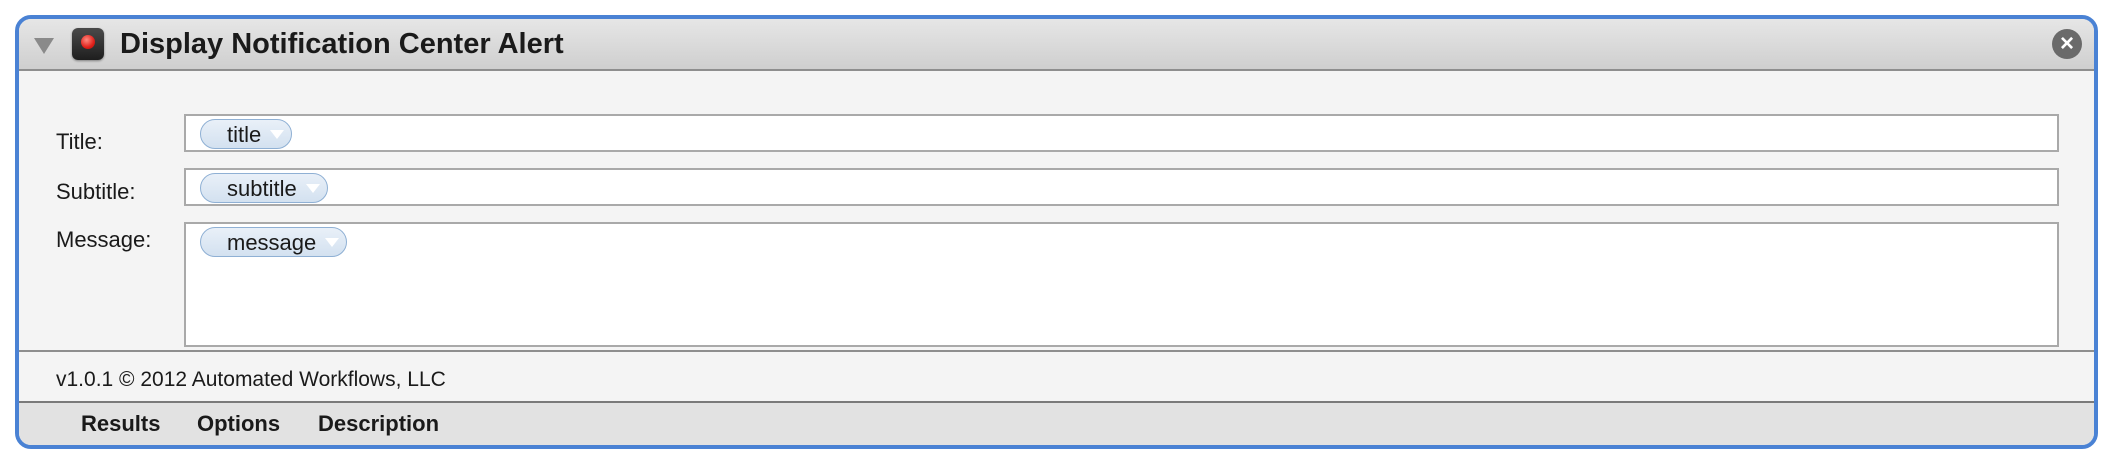 Image resolution: width=2118 pixels, height=468 pixels. Describe the element at coordinates (378, 424) in the screenshot. I see `tab-description: Description` at that location.